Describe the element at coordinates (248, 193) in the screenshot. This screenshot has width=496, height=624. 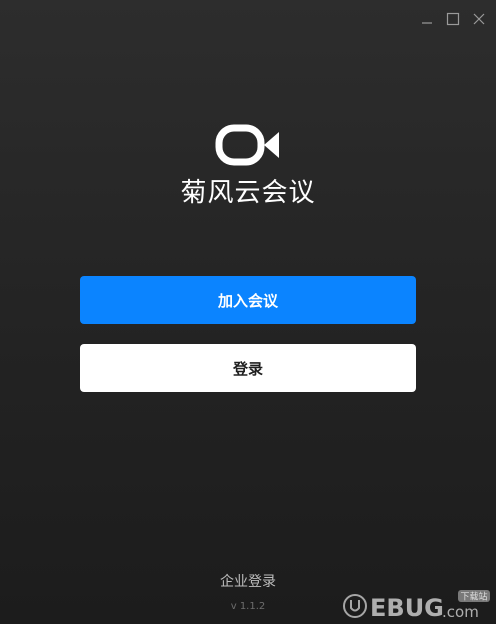
I see `app-title: 菊风云会议` at that location.